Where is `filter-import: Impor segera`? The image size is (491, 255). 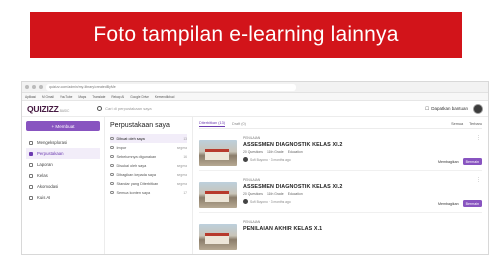 filter-import: Impor segera is located at coordinates (148, 147).